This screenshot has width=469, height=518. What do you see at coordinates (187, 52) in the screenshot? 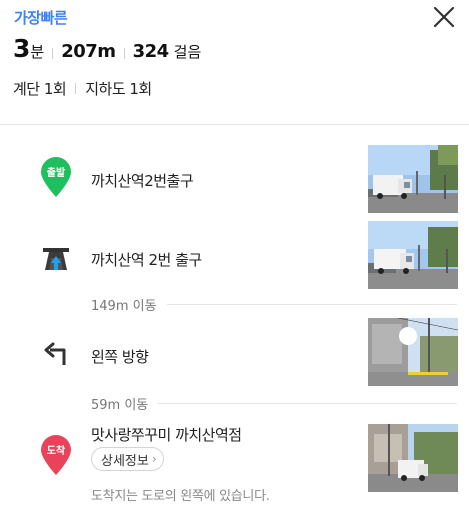
I see `step-count-unit: 걸음` at bounding box center [187, 52].